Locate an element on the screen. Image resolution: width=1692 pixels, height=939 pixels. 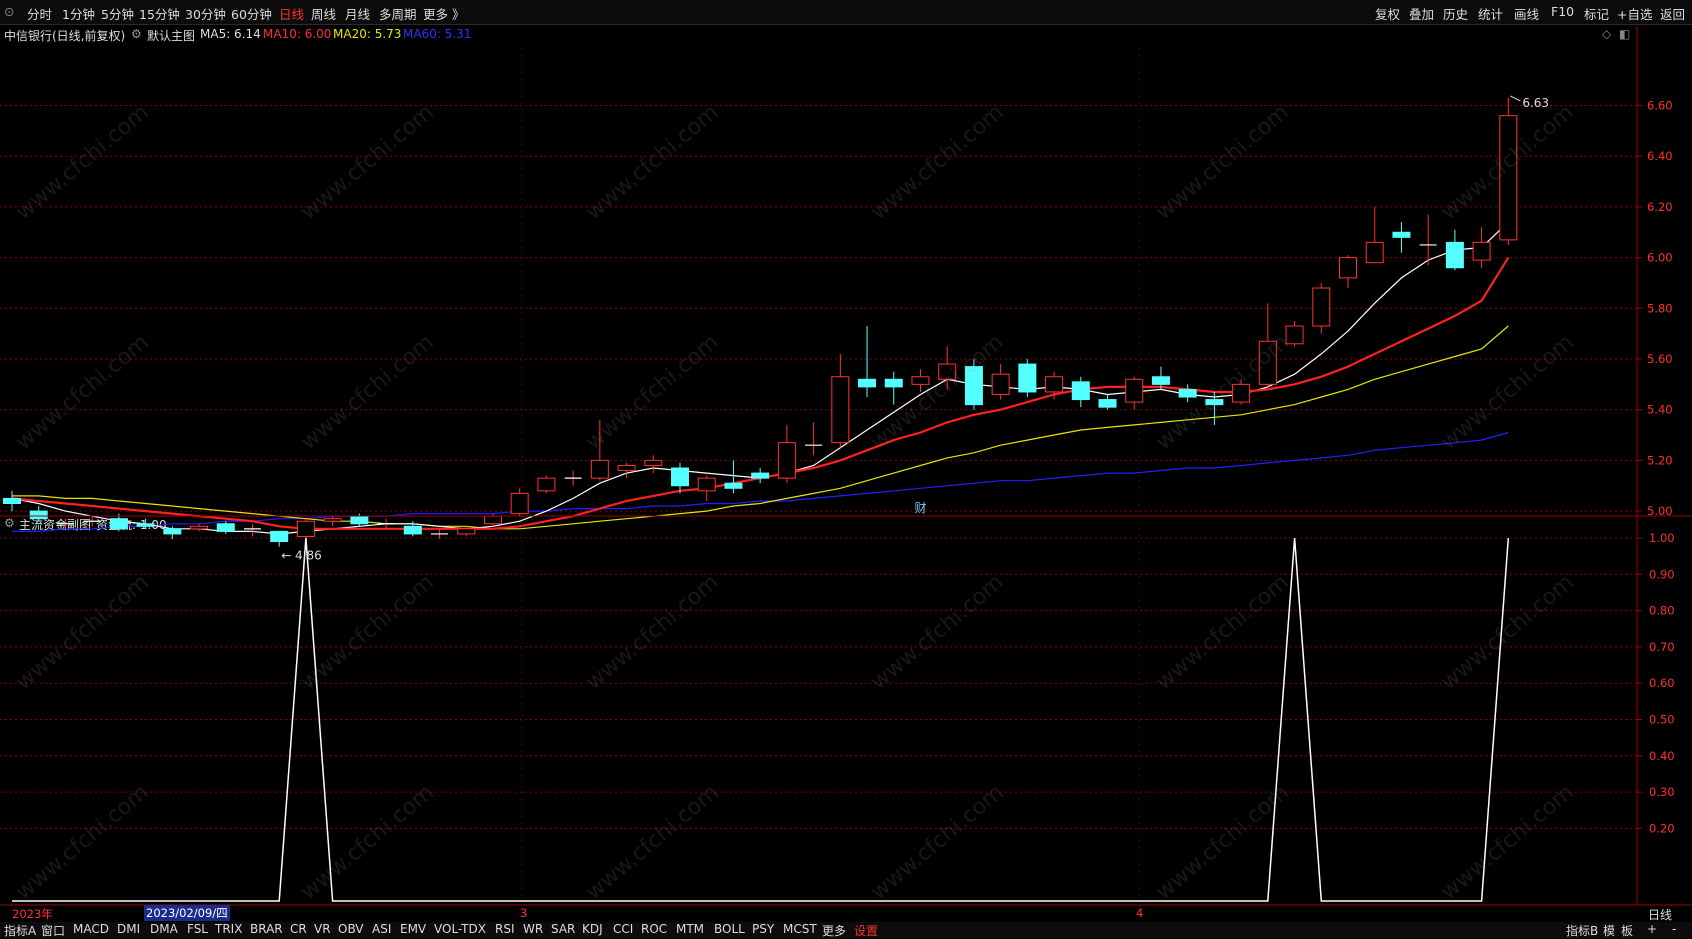
price-tick-label: 5.20 is located at coordinates (1660, 460).